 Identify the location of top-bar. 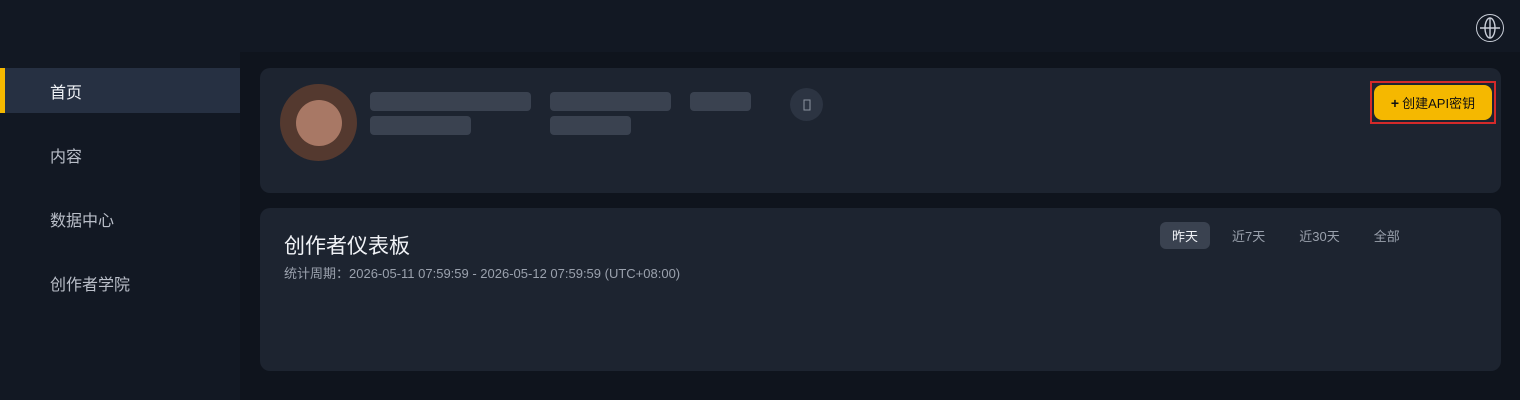
(880, 26).